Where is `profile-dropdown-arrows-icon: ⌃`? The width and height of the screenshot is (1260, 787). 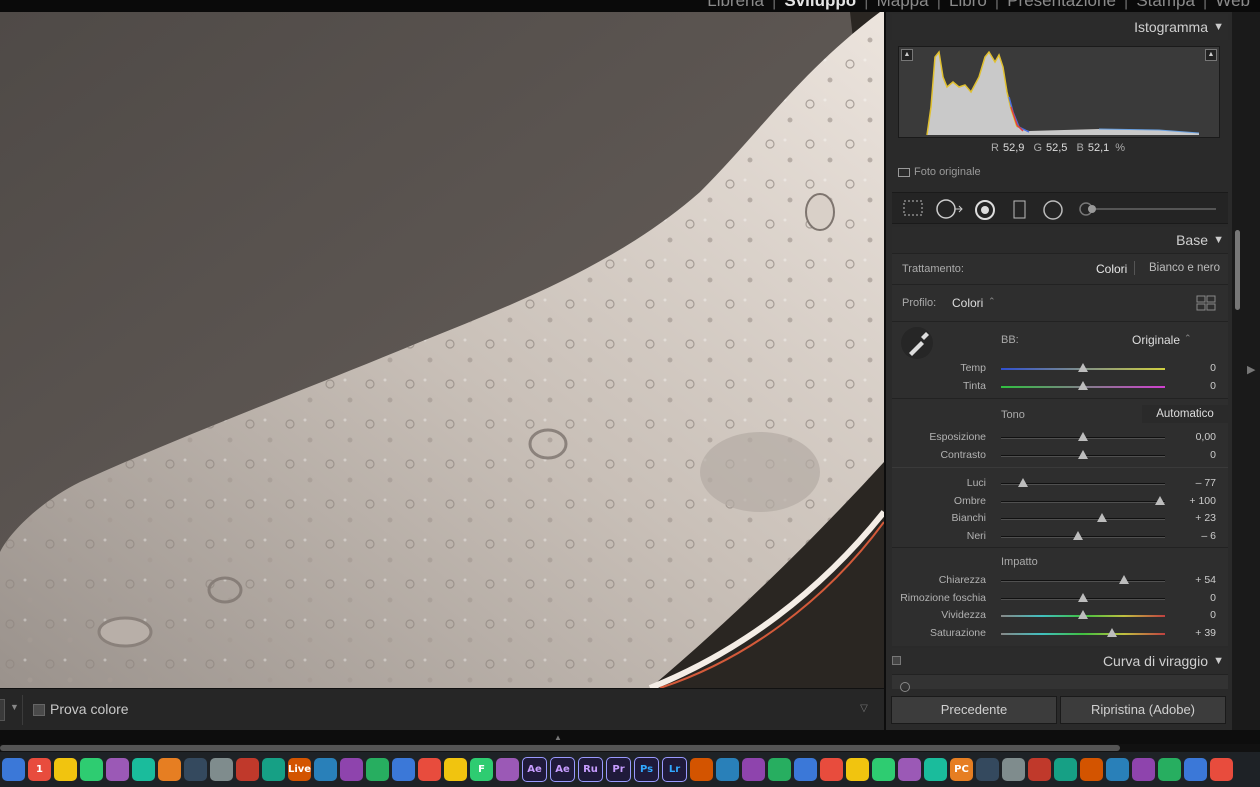 profile-dropdown-arrows-icon: ⌃ is located at coordinates (992, 301).